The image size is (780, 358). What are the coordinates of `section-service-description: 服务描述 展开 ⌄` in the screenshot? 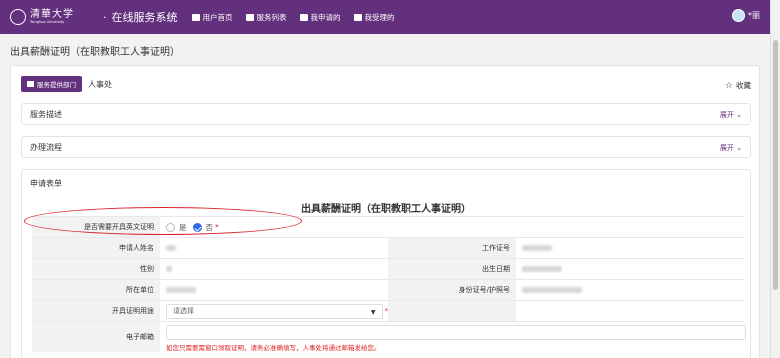 It's located at (386, 114).